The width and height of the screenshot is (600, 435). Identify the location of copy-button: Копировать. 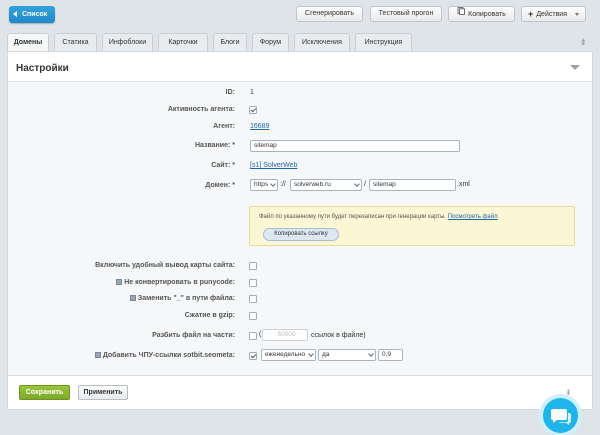
(481, 14).